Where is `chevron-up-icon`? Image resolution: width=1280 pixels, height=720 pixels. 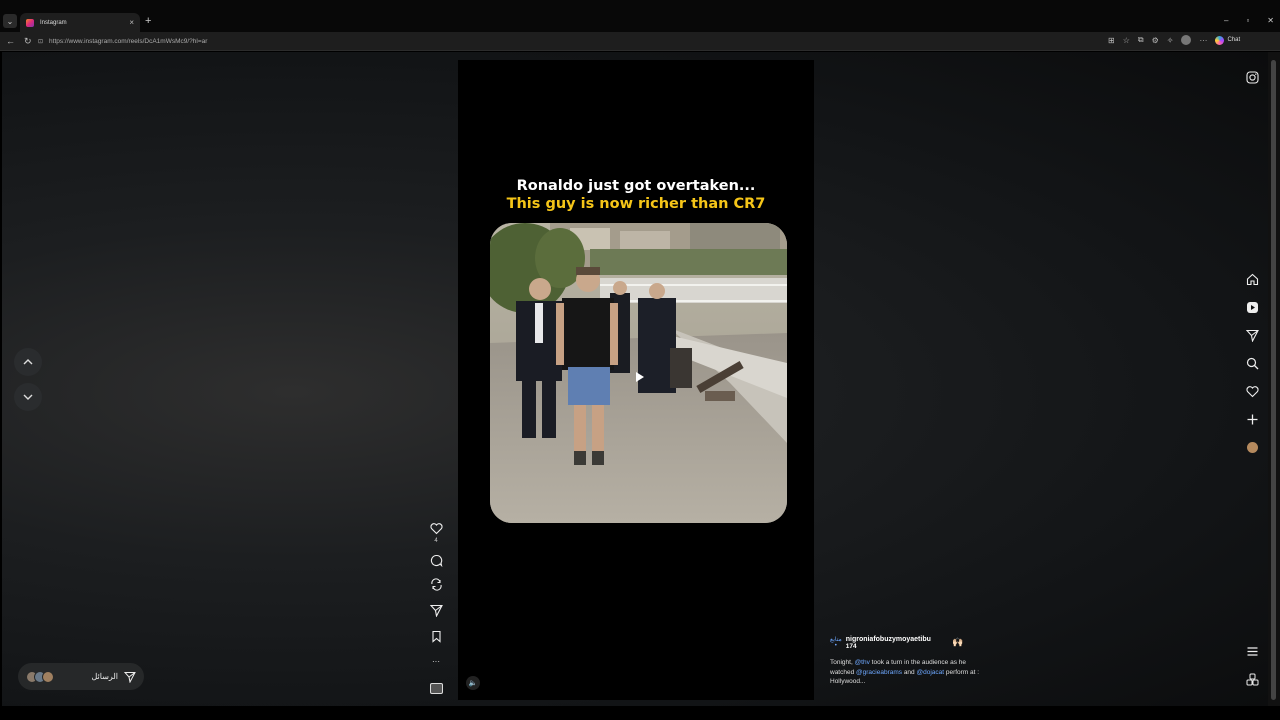
chevron-up-icon is located at coordinates (28, 362).